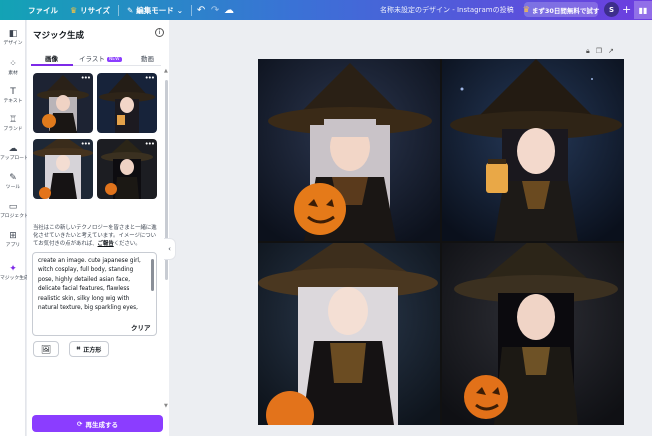 The height and width of the screenshot is (436, 652). What do you see at coordinates (611, 9) in the screenshot?
I see `avatar: S` at bounding box center [611, 9].